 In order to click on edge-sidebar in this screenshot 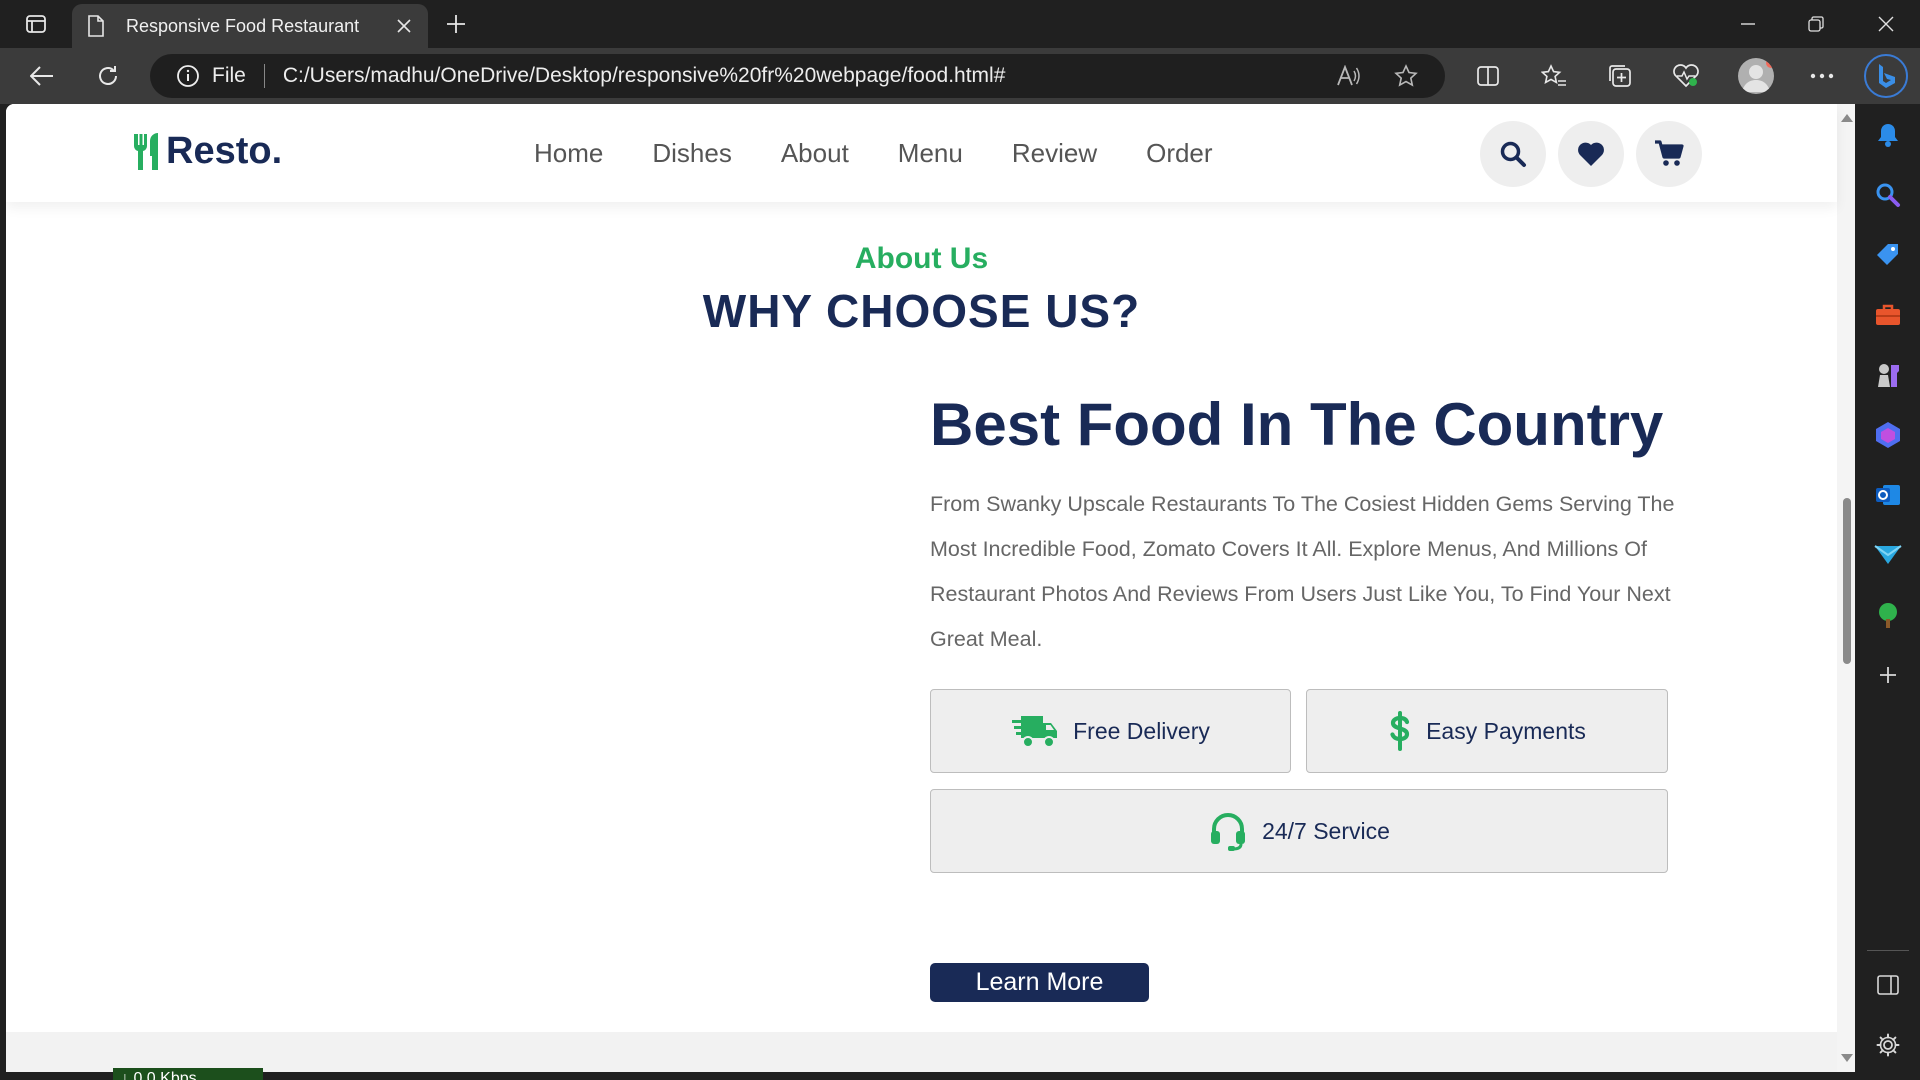, I will do `click(1887, 592)`.